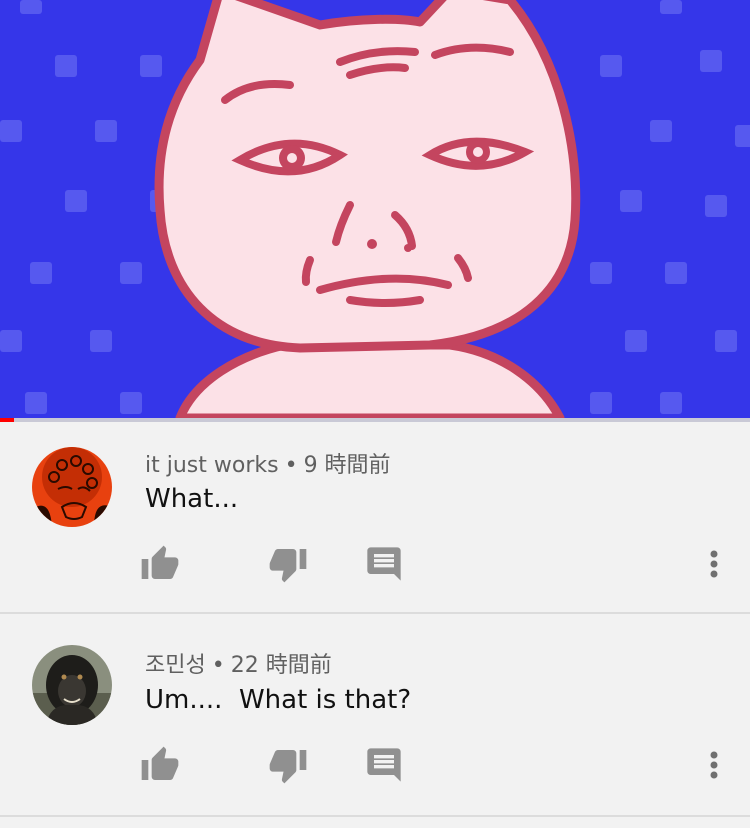  I want to click on comment-meta: 조민성 • 22 時間前, so click(238, 663).